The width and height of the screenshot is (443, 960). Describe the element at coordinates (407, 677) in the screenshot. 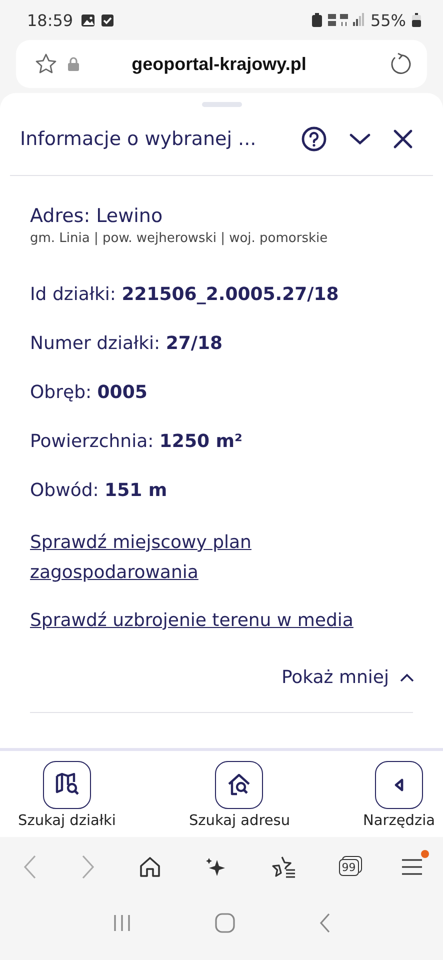

I see `chevron-up-icon` at that location.